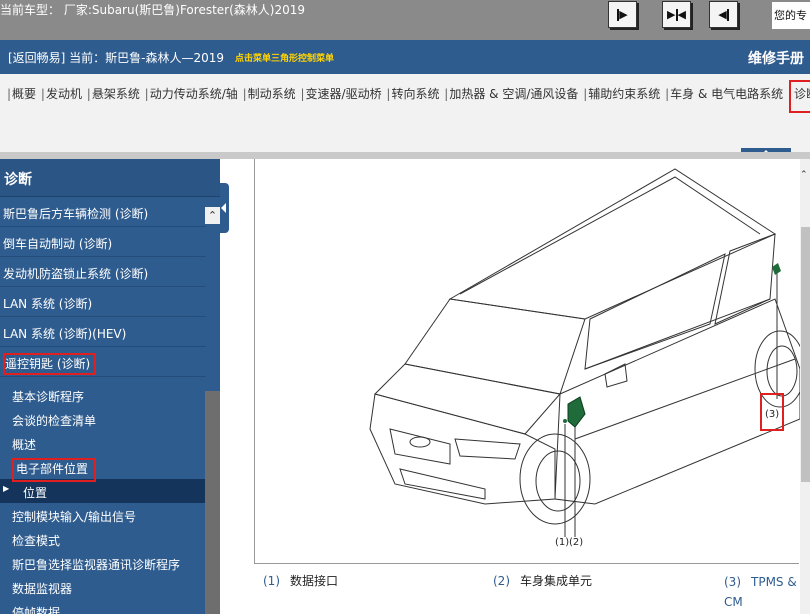  I want to click on next-page-button: ▶, so click(622, 14).